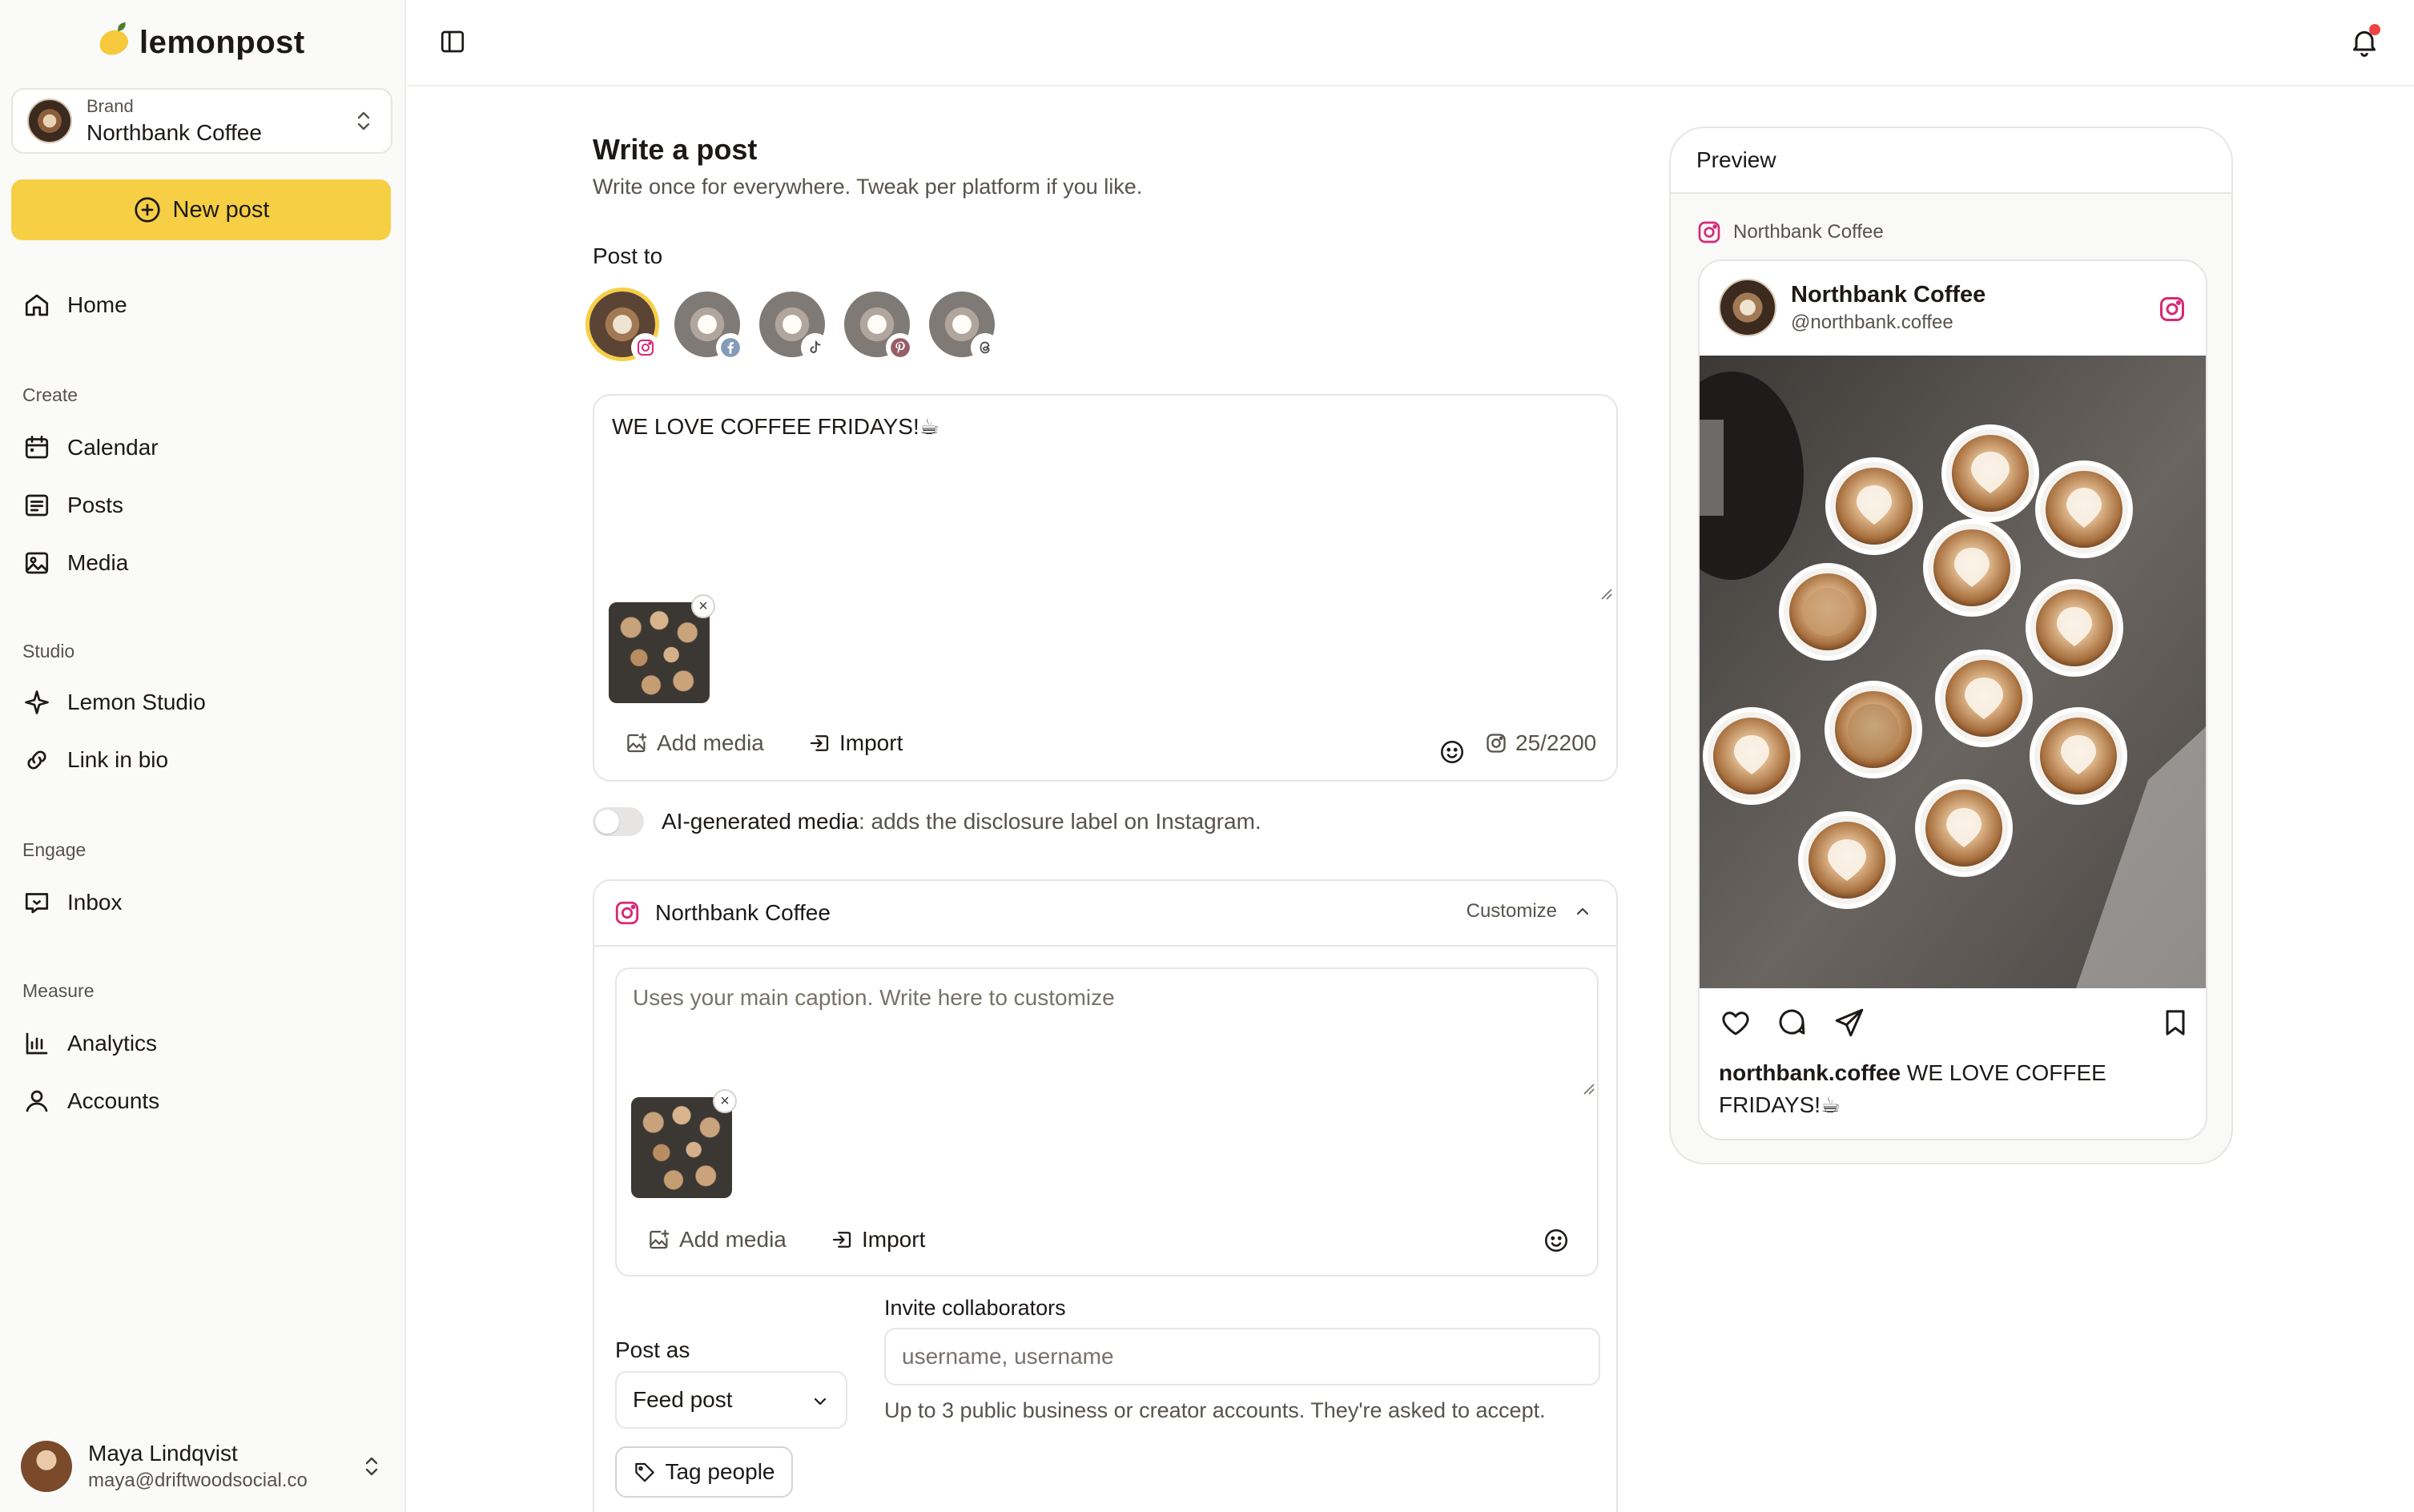 The height and width of the screenshot is (1512, 2414). I want to click on nav-link-in-bio: Link in bio, so click(95, 760).